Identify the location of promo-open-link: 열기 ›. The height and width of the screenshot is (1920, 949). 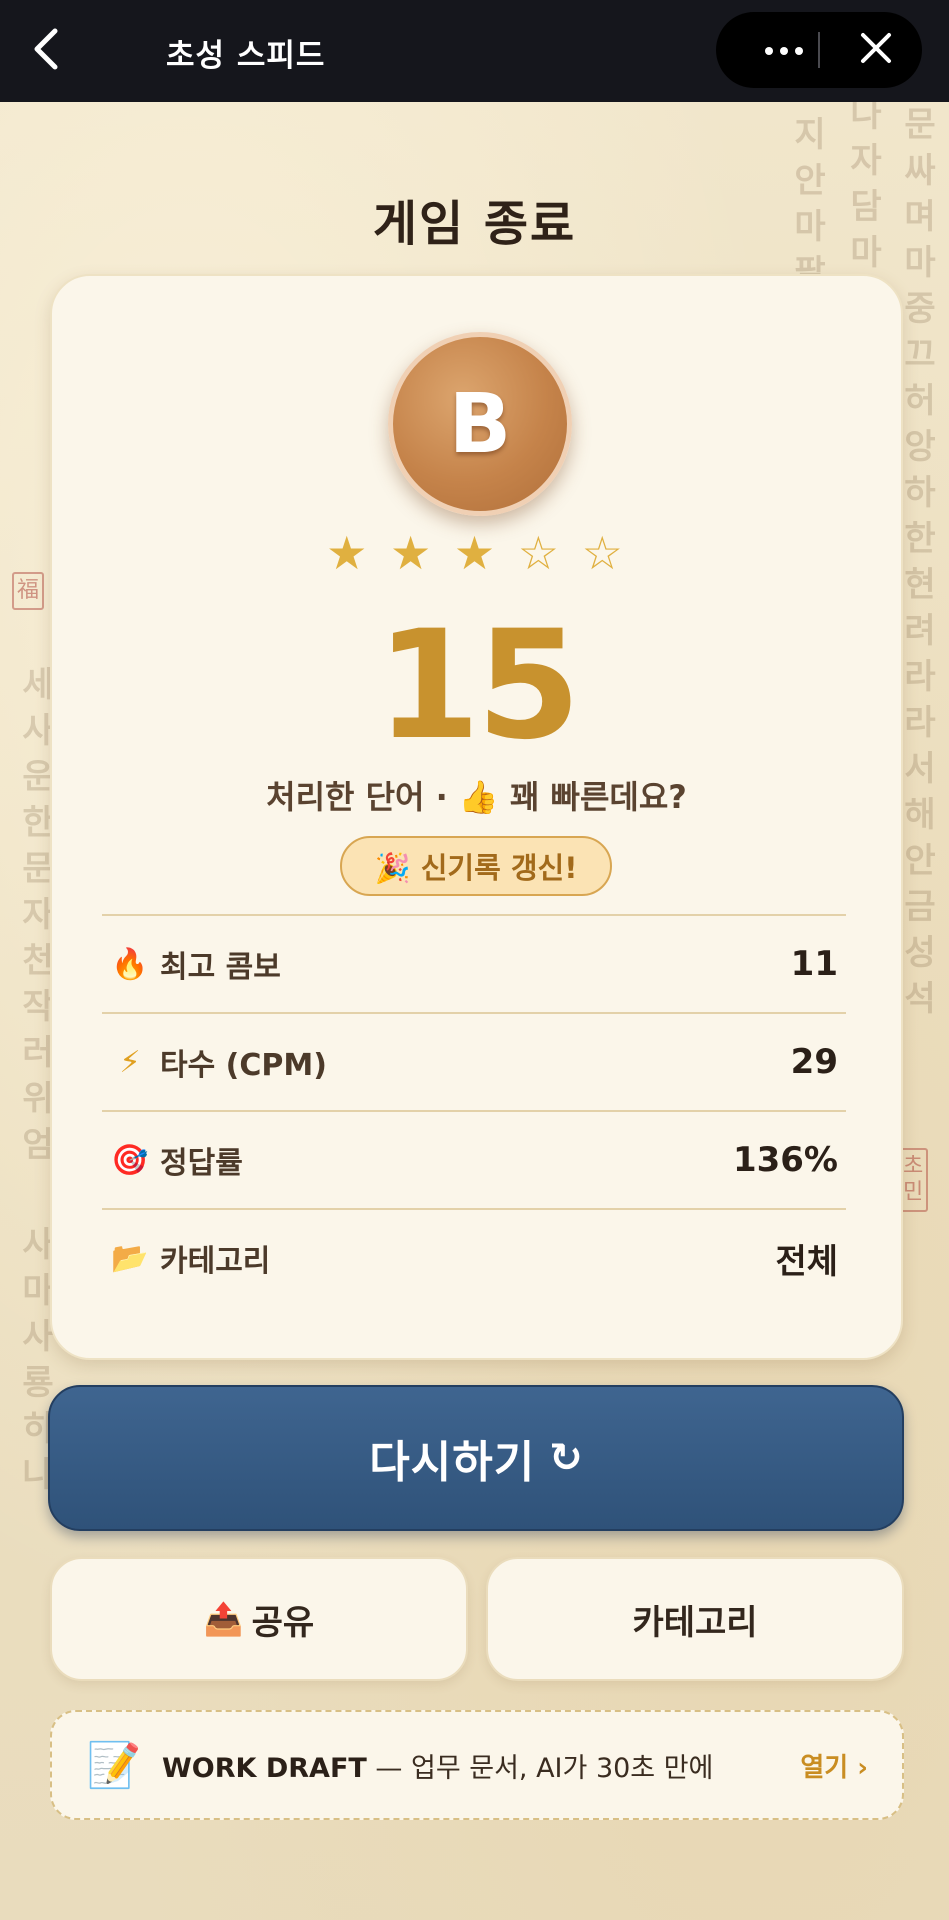
(834, 1765).